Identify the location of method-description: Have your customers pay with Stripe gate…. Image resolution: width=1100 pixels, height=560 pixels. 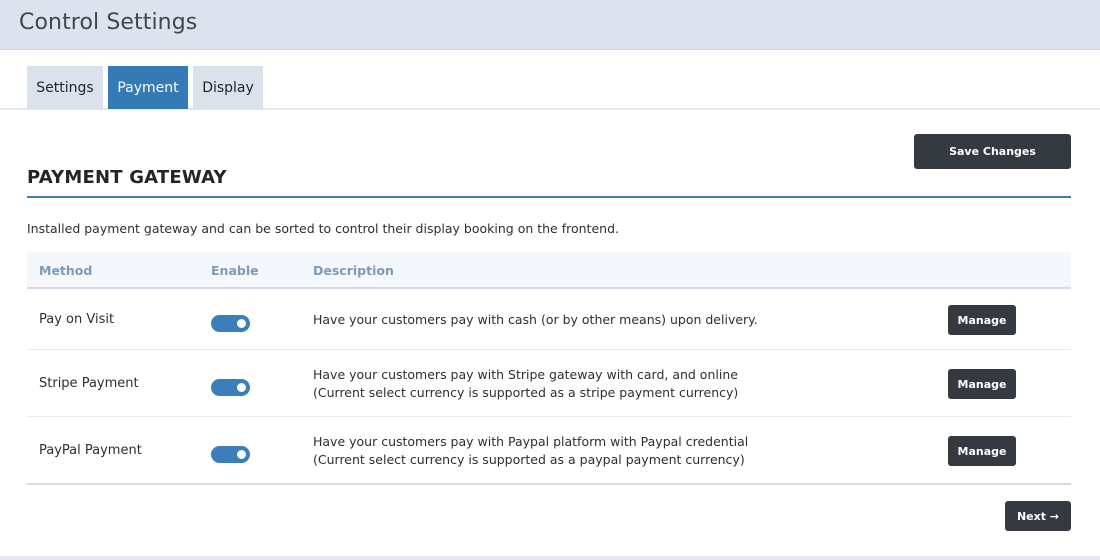
(525, 384).